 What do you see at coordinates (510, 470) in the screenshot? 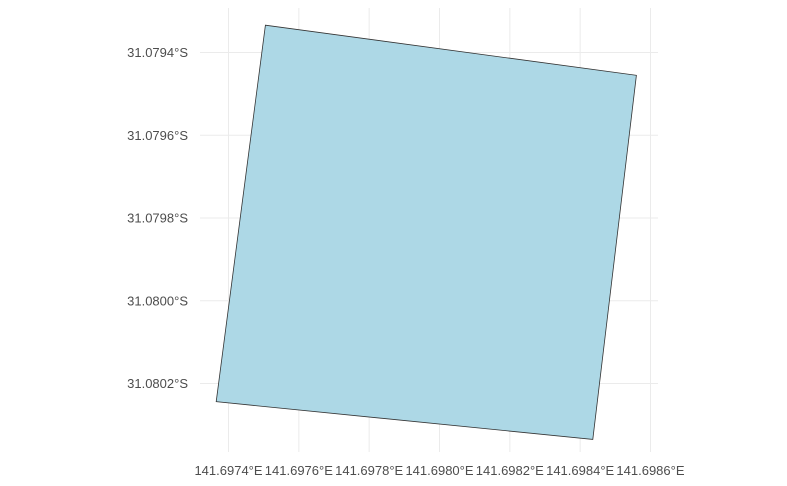
I see `x-tick-label: 141.6982°E` at bounding box center [510, 470].